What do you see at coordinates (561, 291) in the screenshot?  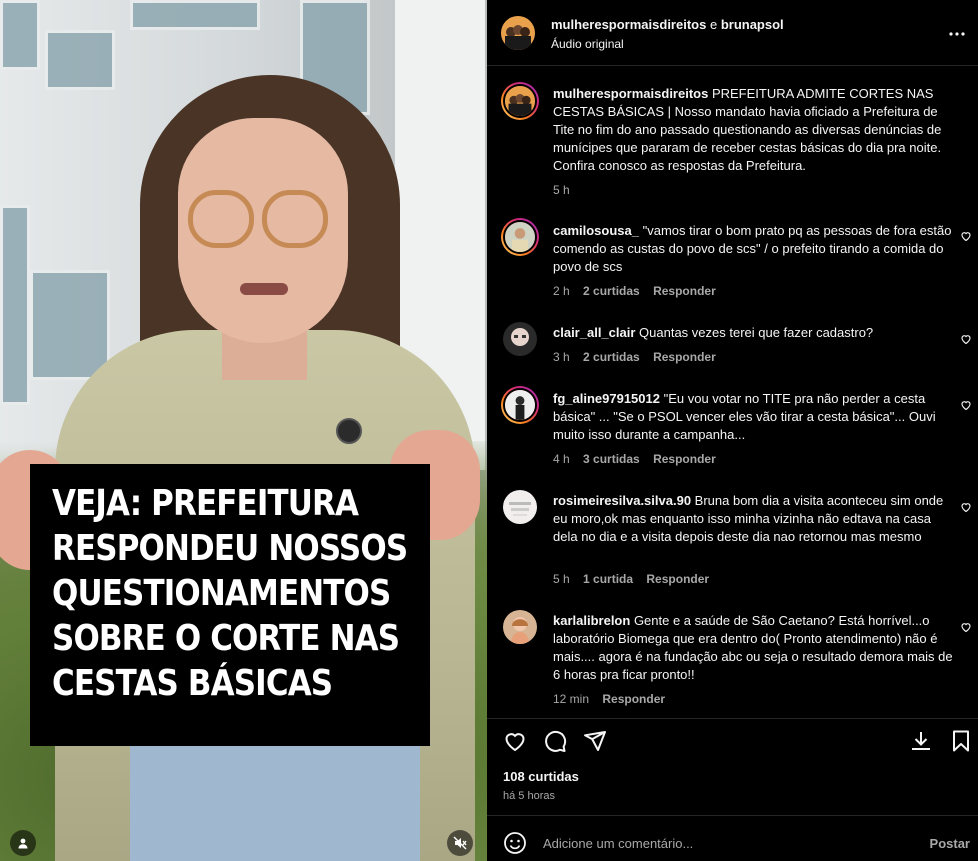 I see `comment-time: 2 h` at bounding box center [561, 291].